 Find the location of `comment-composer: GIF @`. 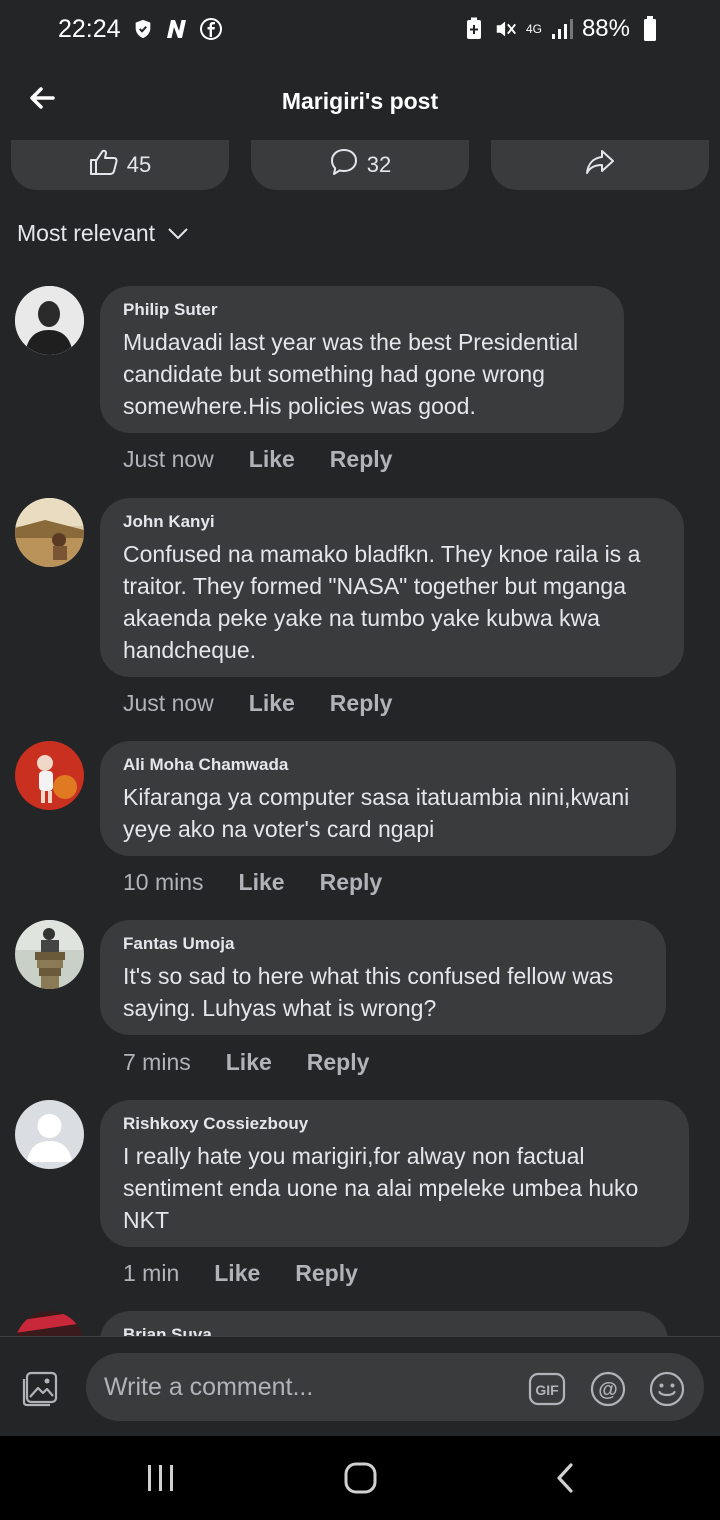

comment-composer: GIF @ is located at coordinates (360, 1386).